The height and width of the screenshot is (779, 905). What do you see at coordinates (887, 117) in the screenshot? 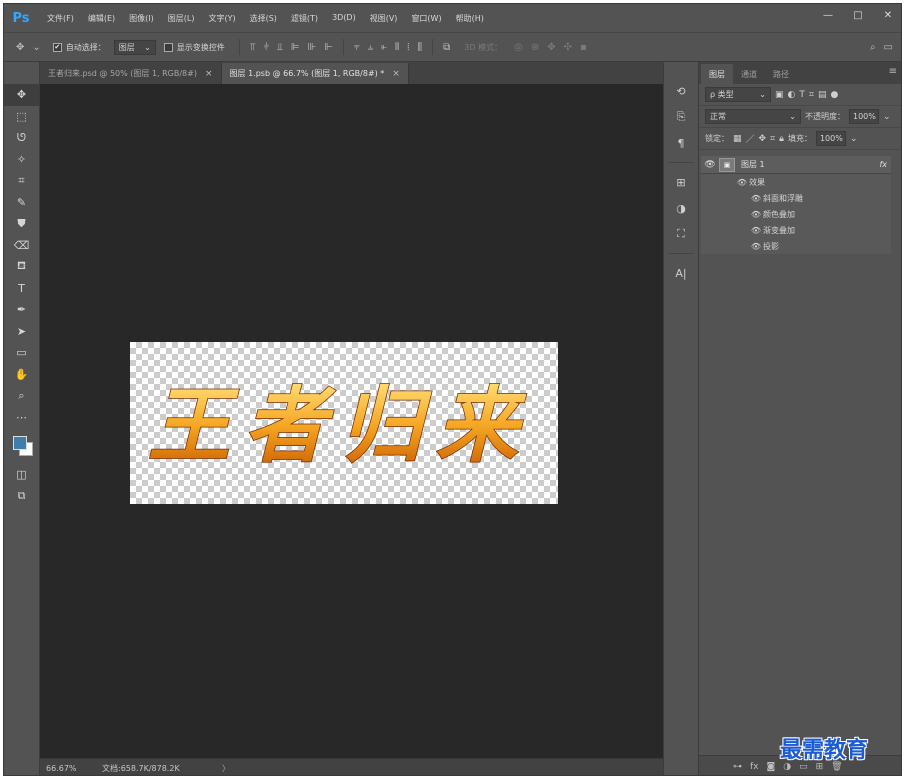
I see `chevron-down-icon: ⌄` at bounding box center [887, 117].